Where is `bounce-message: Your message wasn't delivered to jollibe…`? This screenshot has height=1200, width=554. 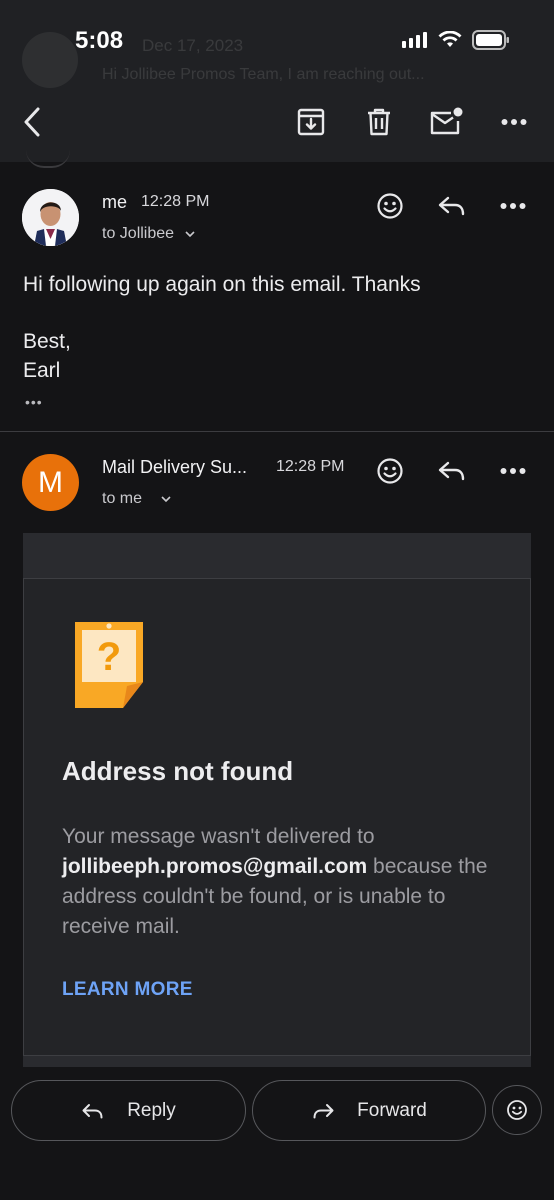
bounce-message: Your message wasn't delivered to jollibe… is located at coordinates (282, 882).